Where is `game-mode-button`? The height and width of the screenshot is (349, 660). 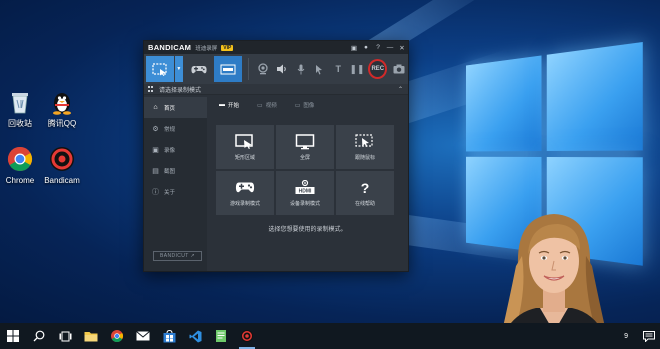
game-mode-button is located at coordinates (199, 69).